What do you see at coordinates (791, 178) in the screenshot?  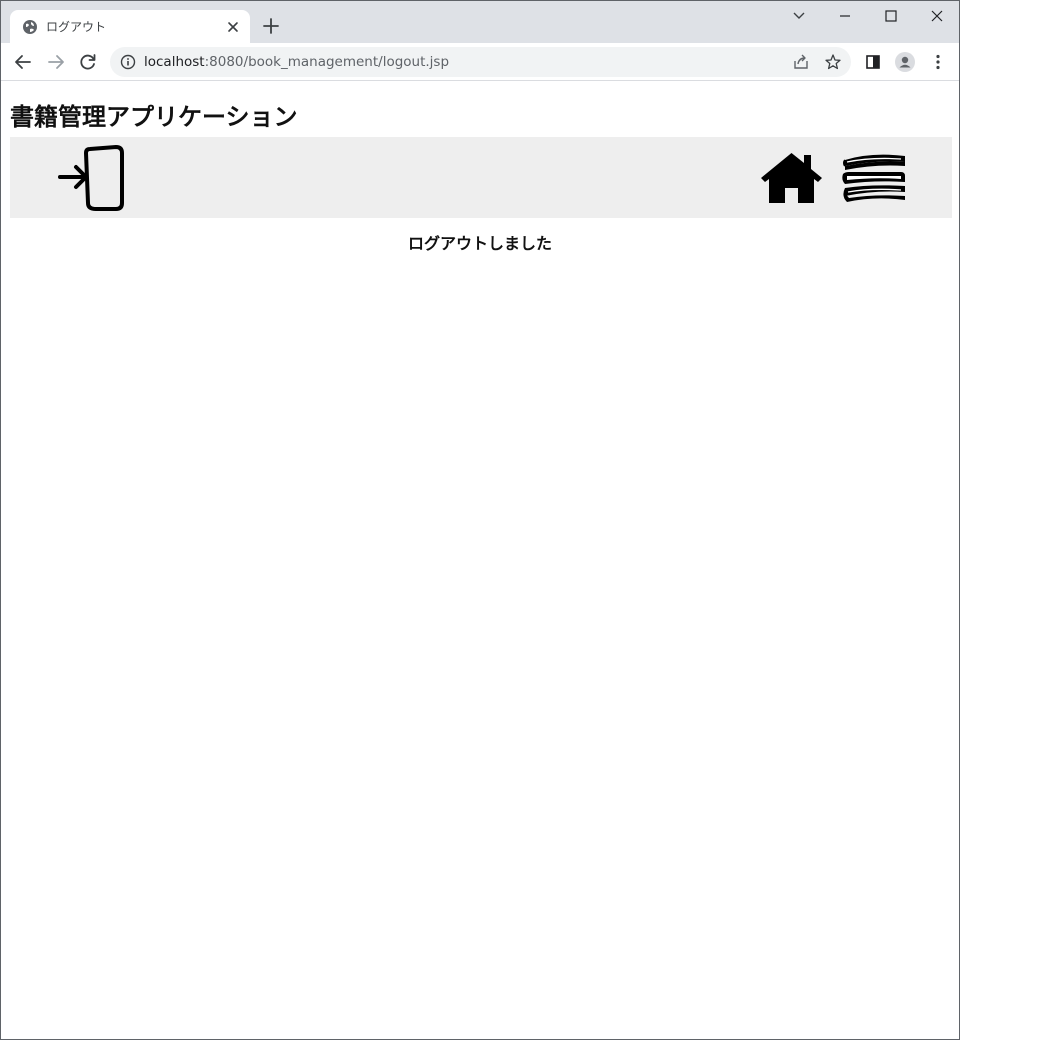 I see `home-icon` at bounding box center [791, 178].